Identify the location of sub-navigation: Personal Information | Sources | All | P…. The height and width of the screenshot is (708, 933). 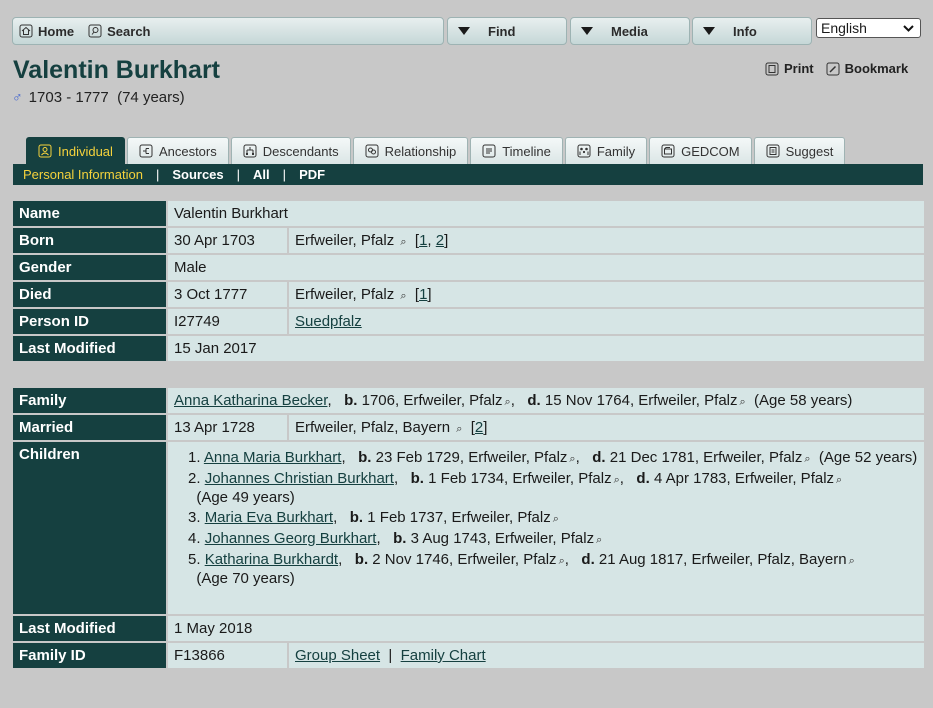
(468, 174).